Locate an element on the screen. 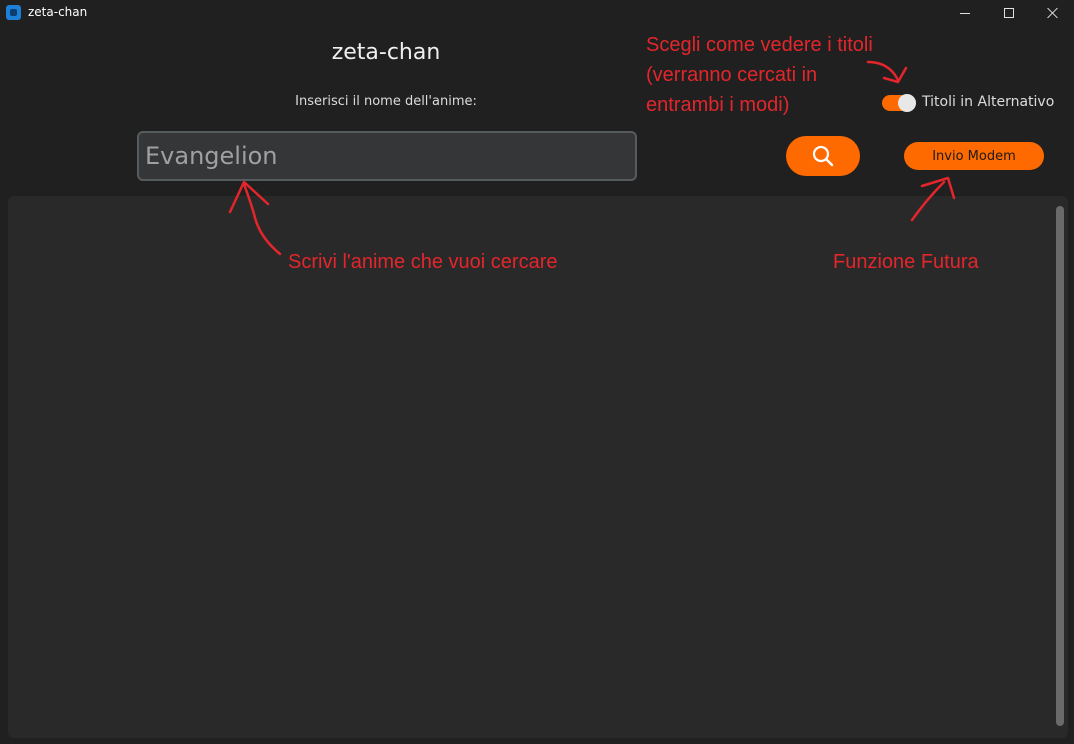  scrollbar-thumb is located at coordinates (1060, 466).